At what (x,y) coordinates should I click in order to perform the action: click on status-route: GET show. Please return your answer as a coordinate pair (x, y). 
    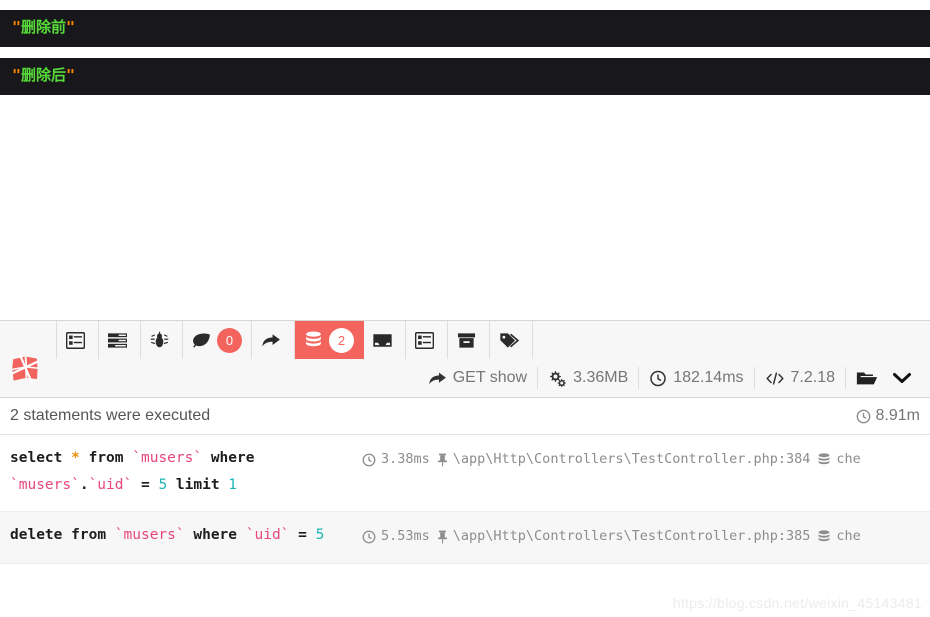
    Looking at the image, I should click on (477, 378).